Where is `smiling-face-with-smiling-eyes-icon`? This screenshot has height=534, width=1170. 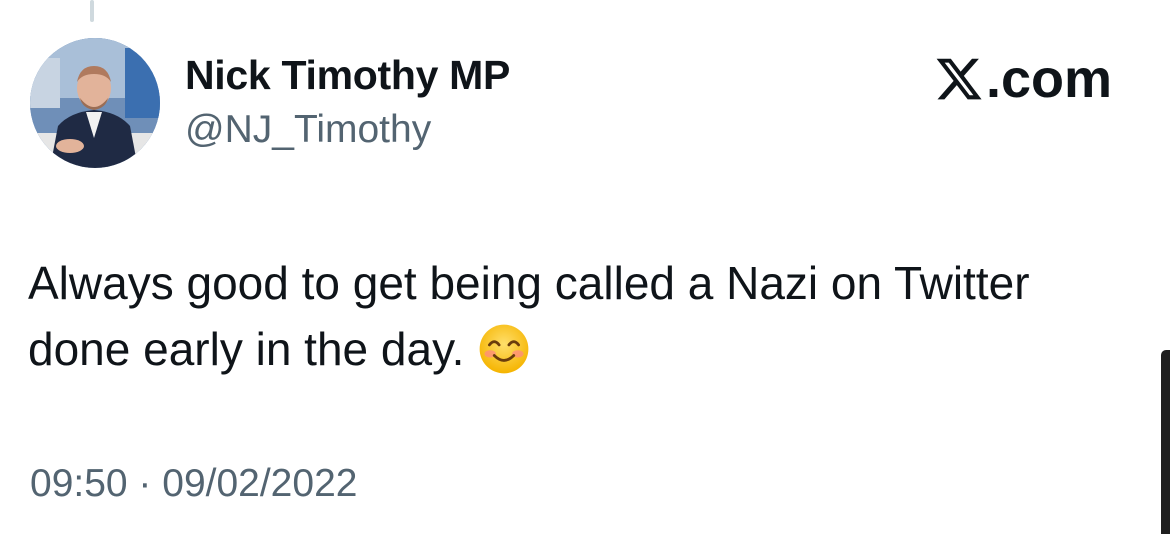 smiling-face-with-smiling-eyes-icon is located at coordinates (504, 349).